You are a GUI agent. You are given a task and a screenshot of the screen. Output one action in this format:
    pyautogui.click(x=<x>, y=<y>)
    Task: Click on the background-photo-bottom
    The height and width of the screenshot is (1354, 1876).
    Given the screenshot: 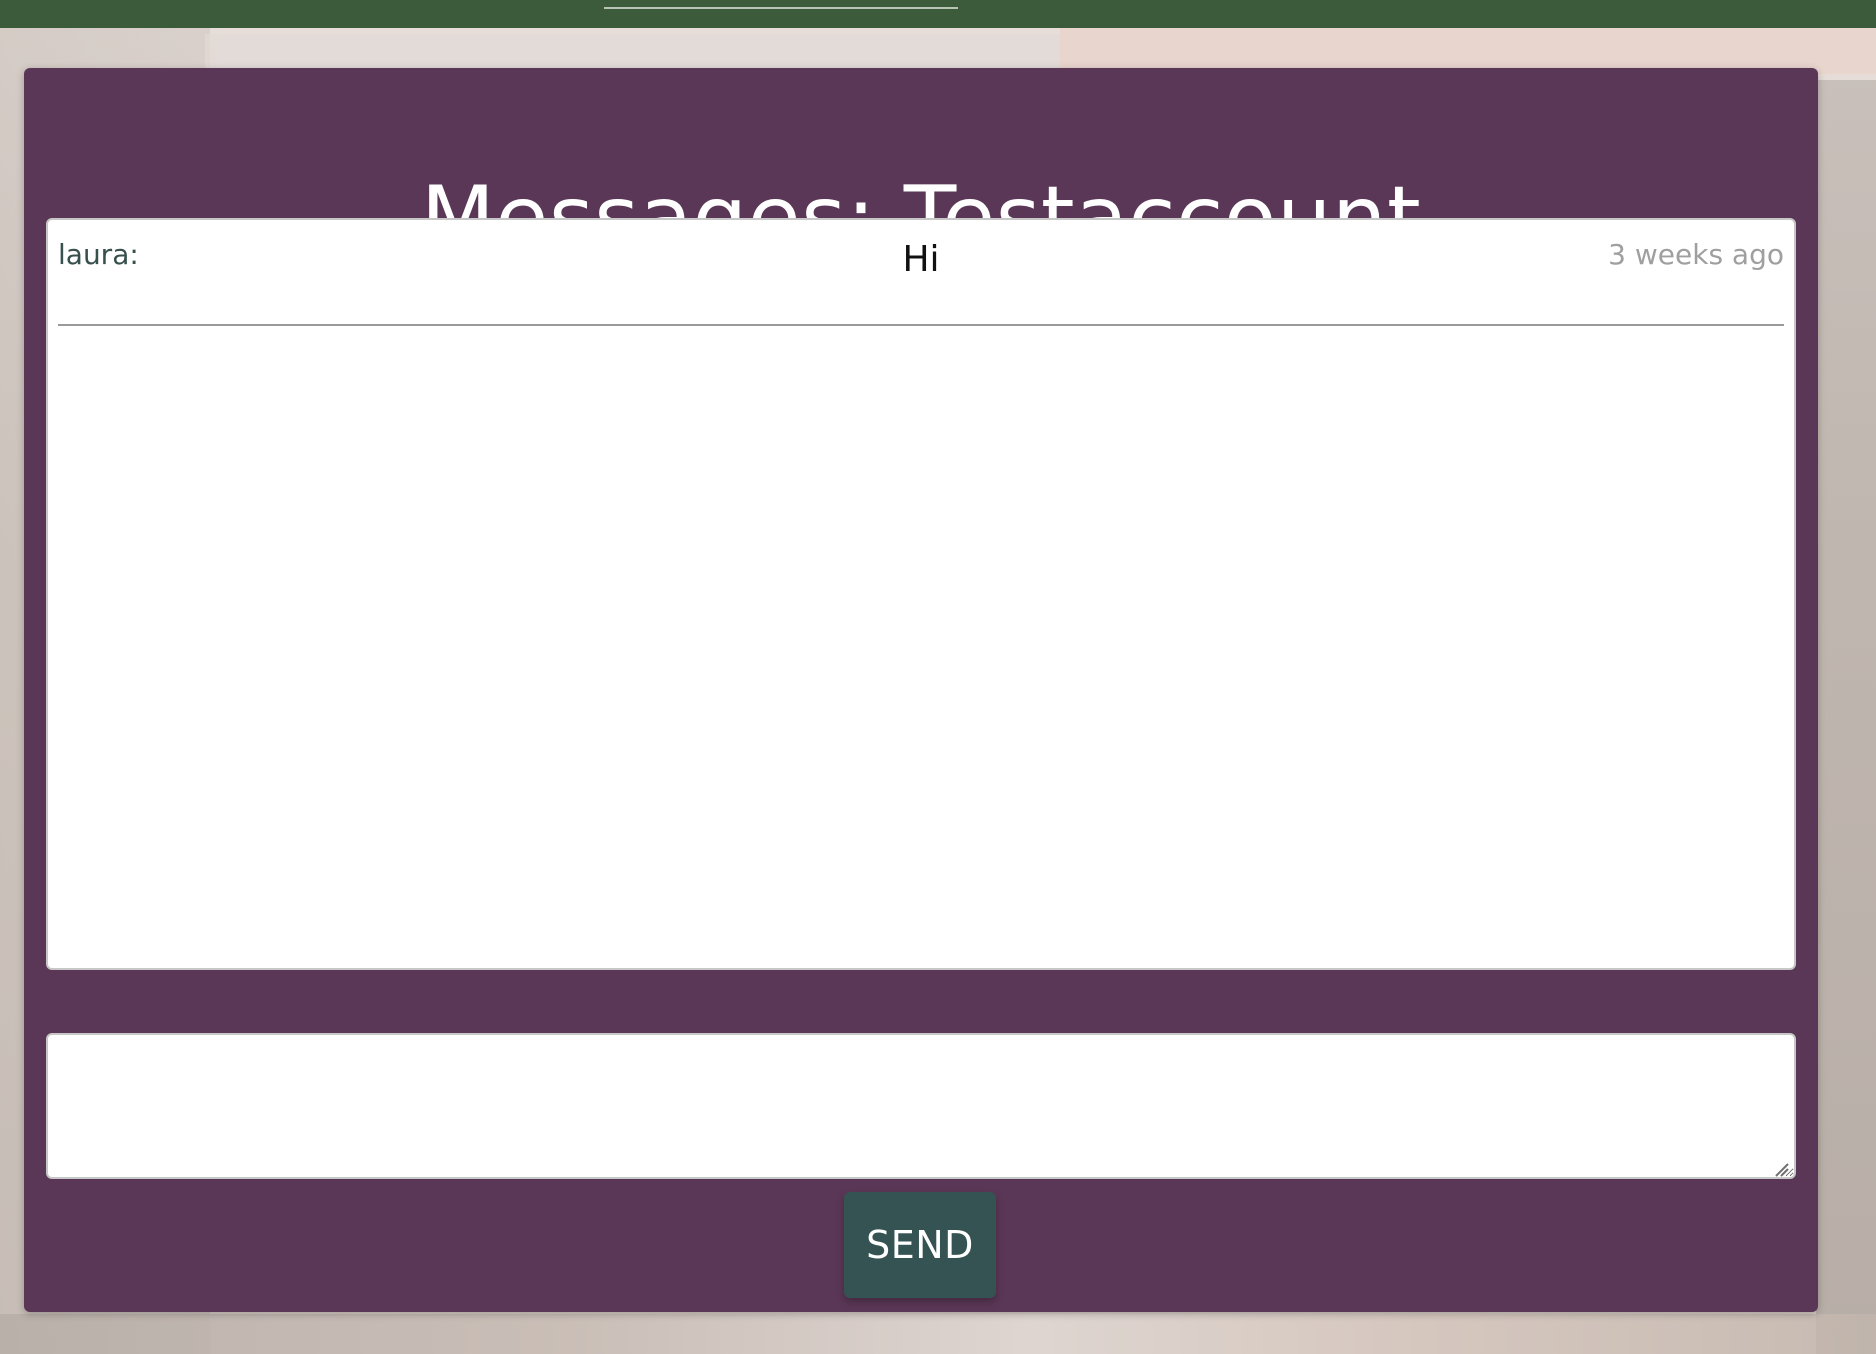 What is the action you would take?
    pyautogui.click(x=938, y=1334)
    